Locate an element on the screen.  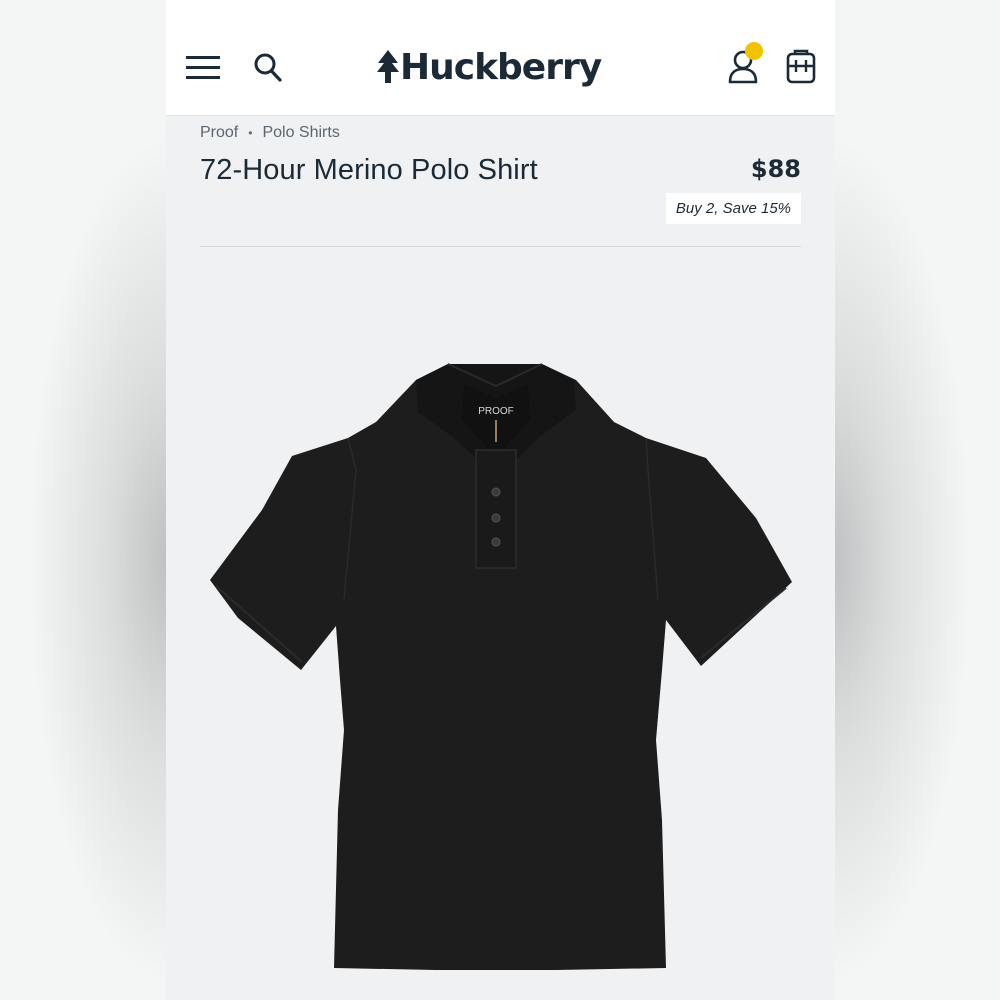
huckberry-logo: Huckberry is located at coordinates (489, 67).